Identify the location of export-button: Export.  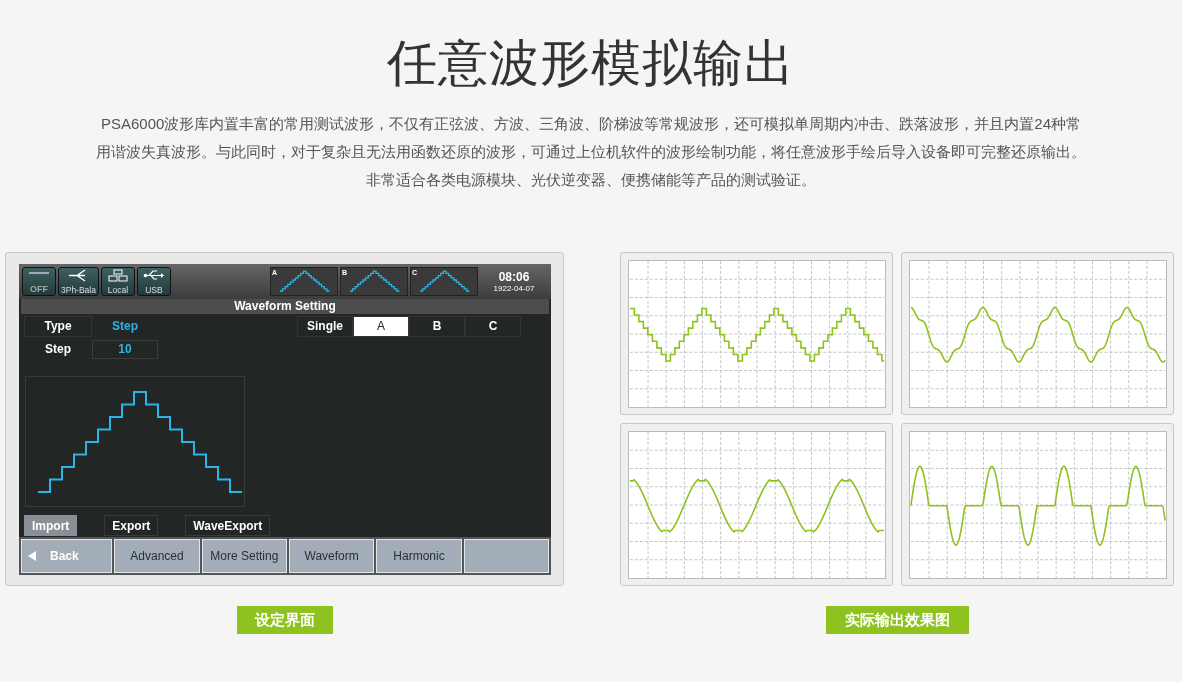
(131, 525).